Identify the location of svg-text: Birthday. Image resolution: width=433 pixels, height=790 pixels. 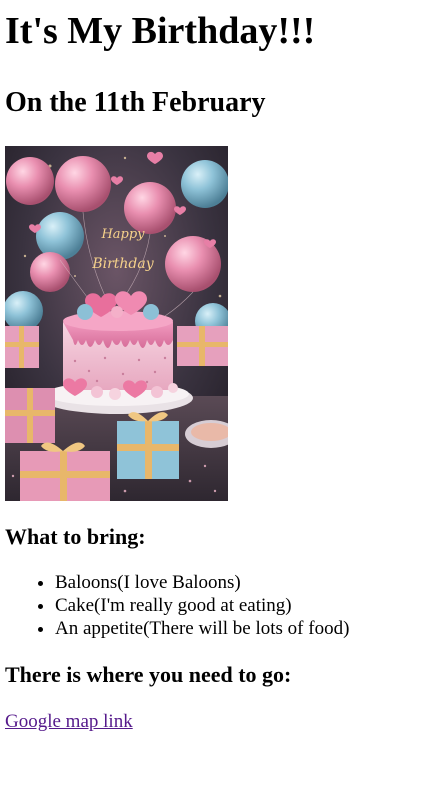
(122, 264).